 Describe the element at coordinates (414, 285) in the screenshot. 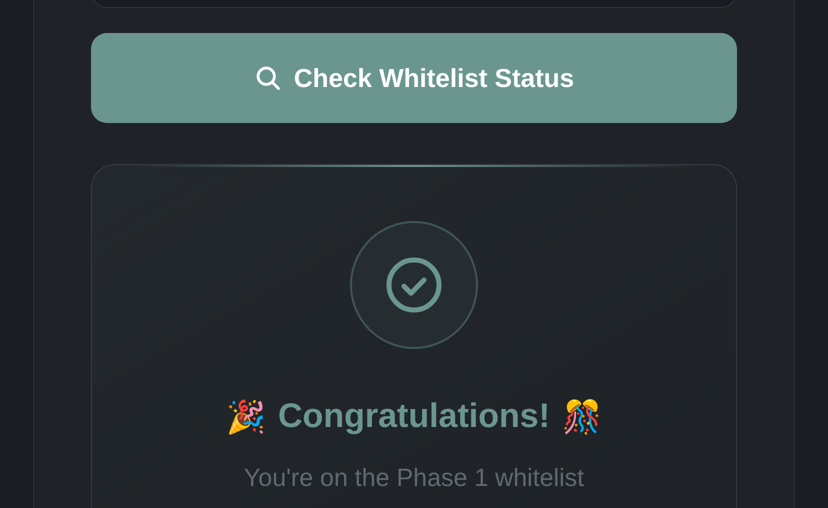

I see `check-circle-icon` at that location.